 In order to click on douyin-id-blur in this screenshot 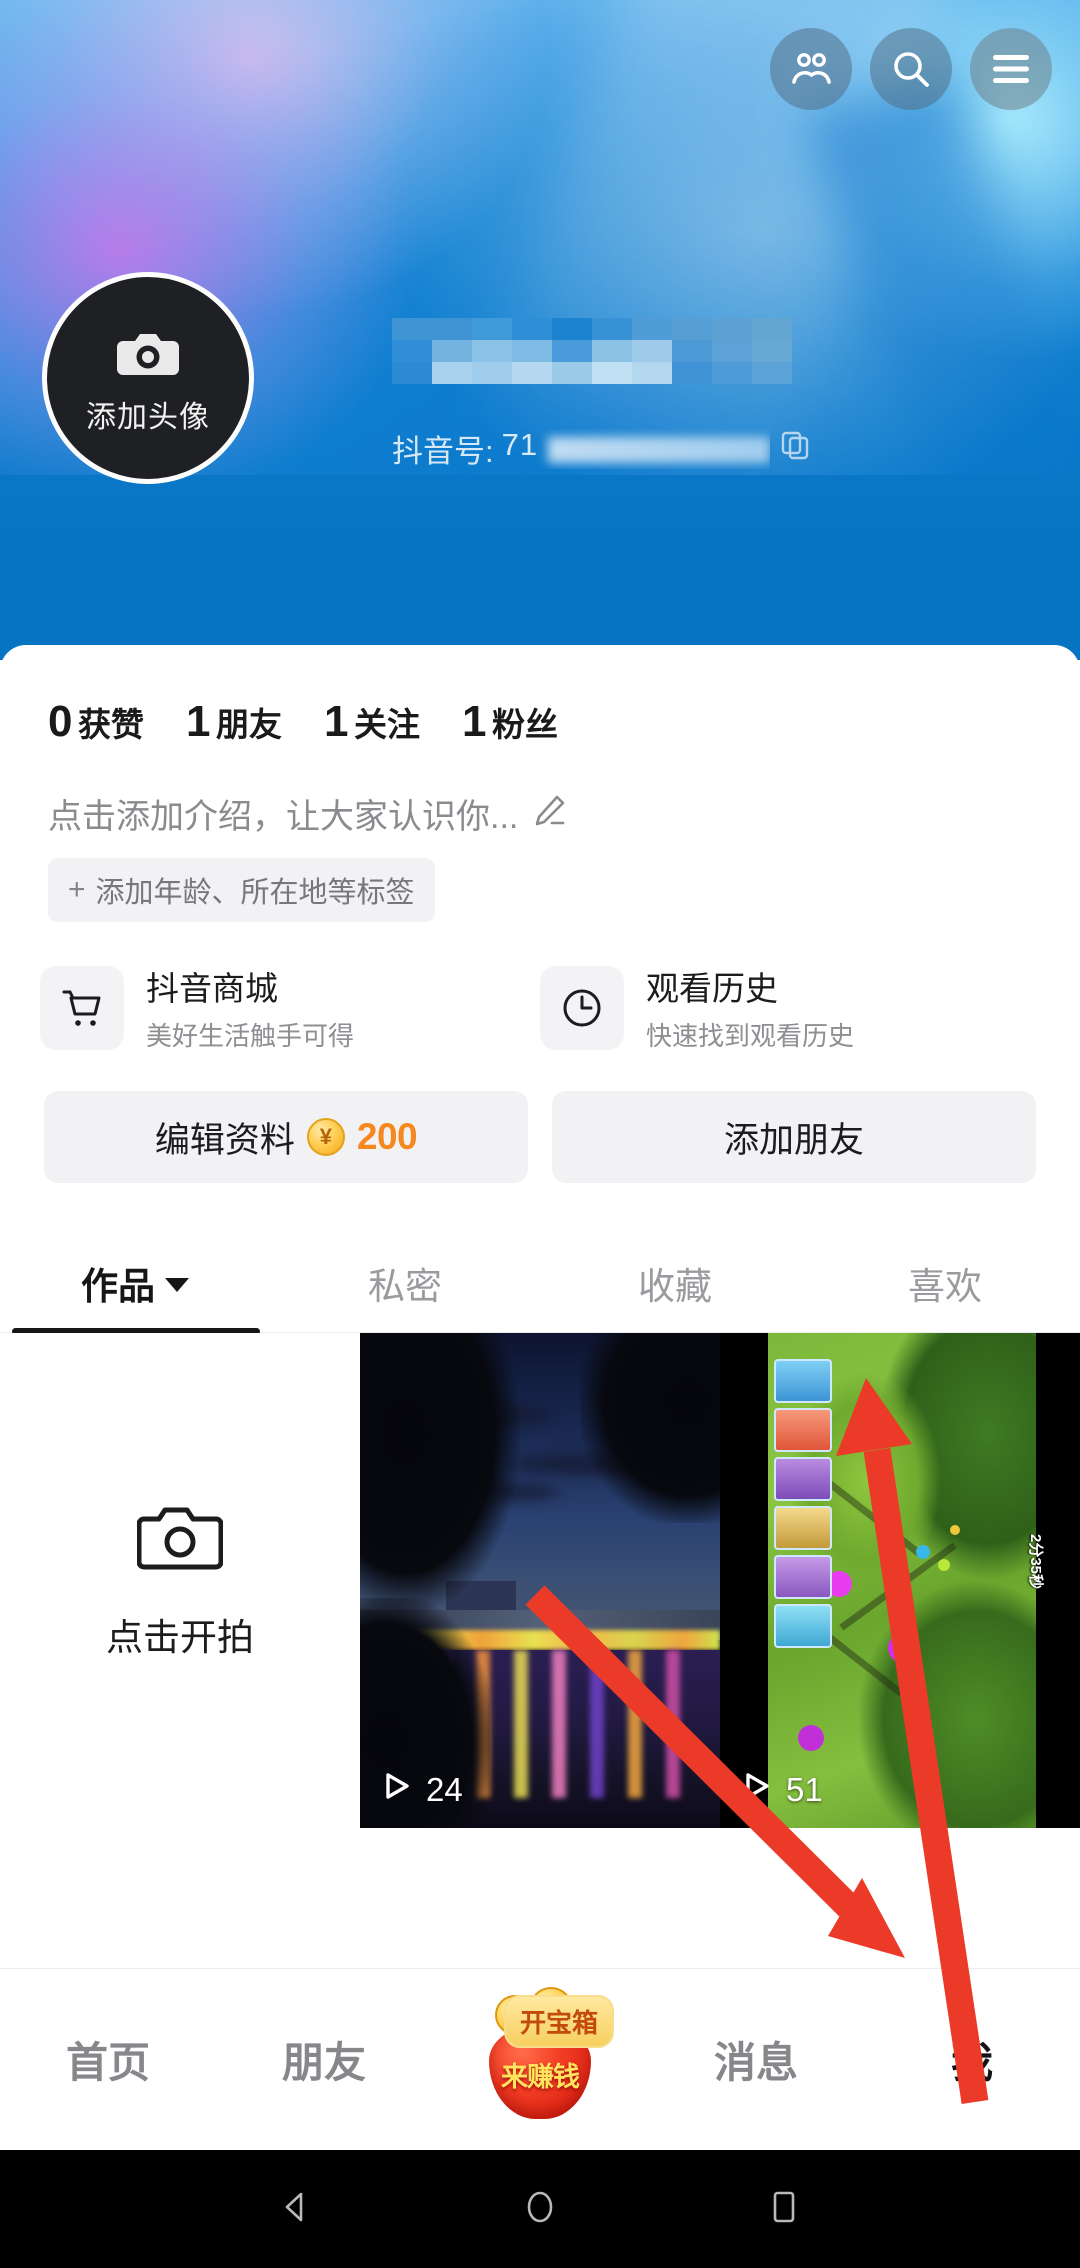, I will do `click(658, 449)`.